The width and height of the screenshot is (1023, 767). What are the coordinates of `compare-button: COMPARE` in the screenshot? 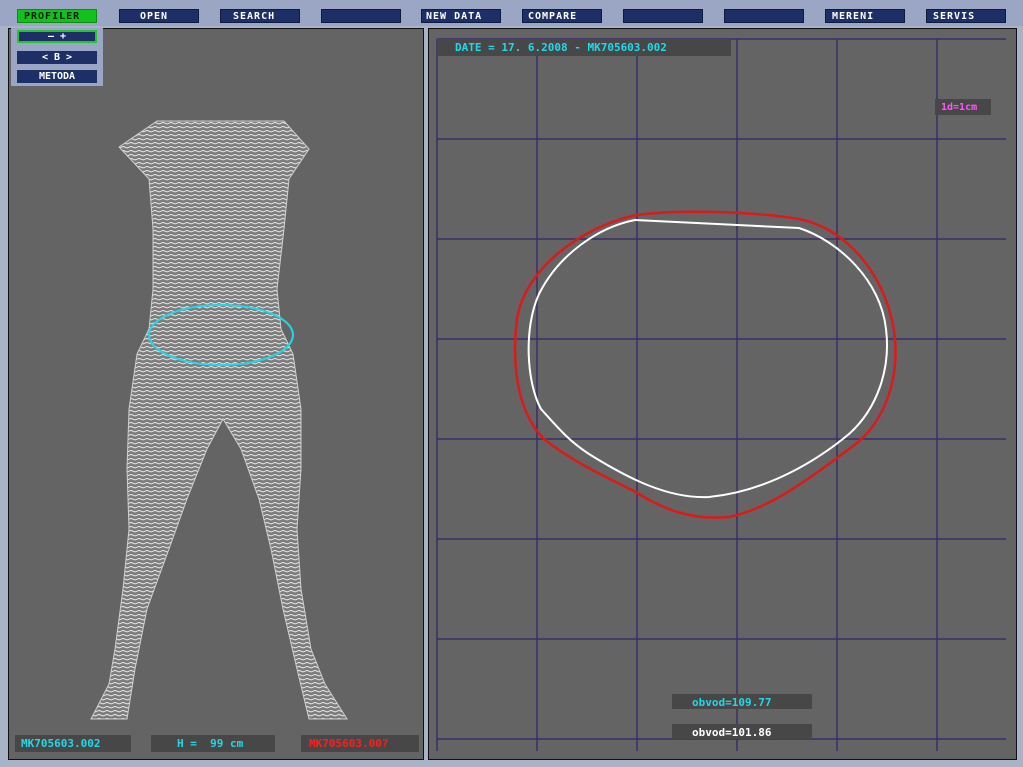 It's located at (562, 16).